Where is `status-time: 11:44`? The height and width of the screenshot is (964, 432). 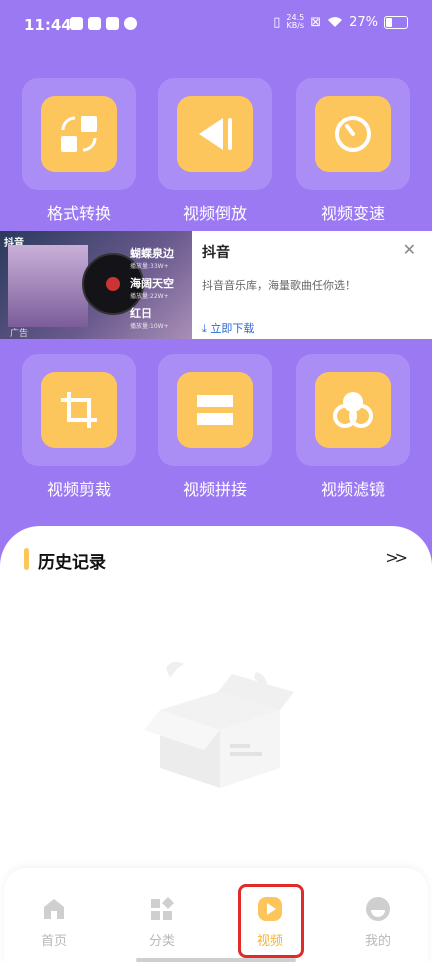
status-time: 11:44 is located at coordinates (48, 25).